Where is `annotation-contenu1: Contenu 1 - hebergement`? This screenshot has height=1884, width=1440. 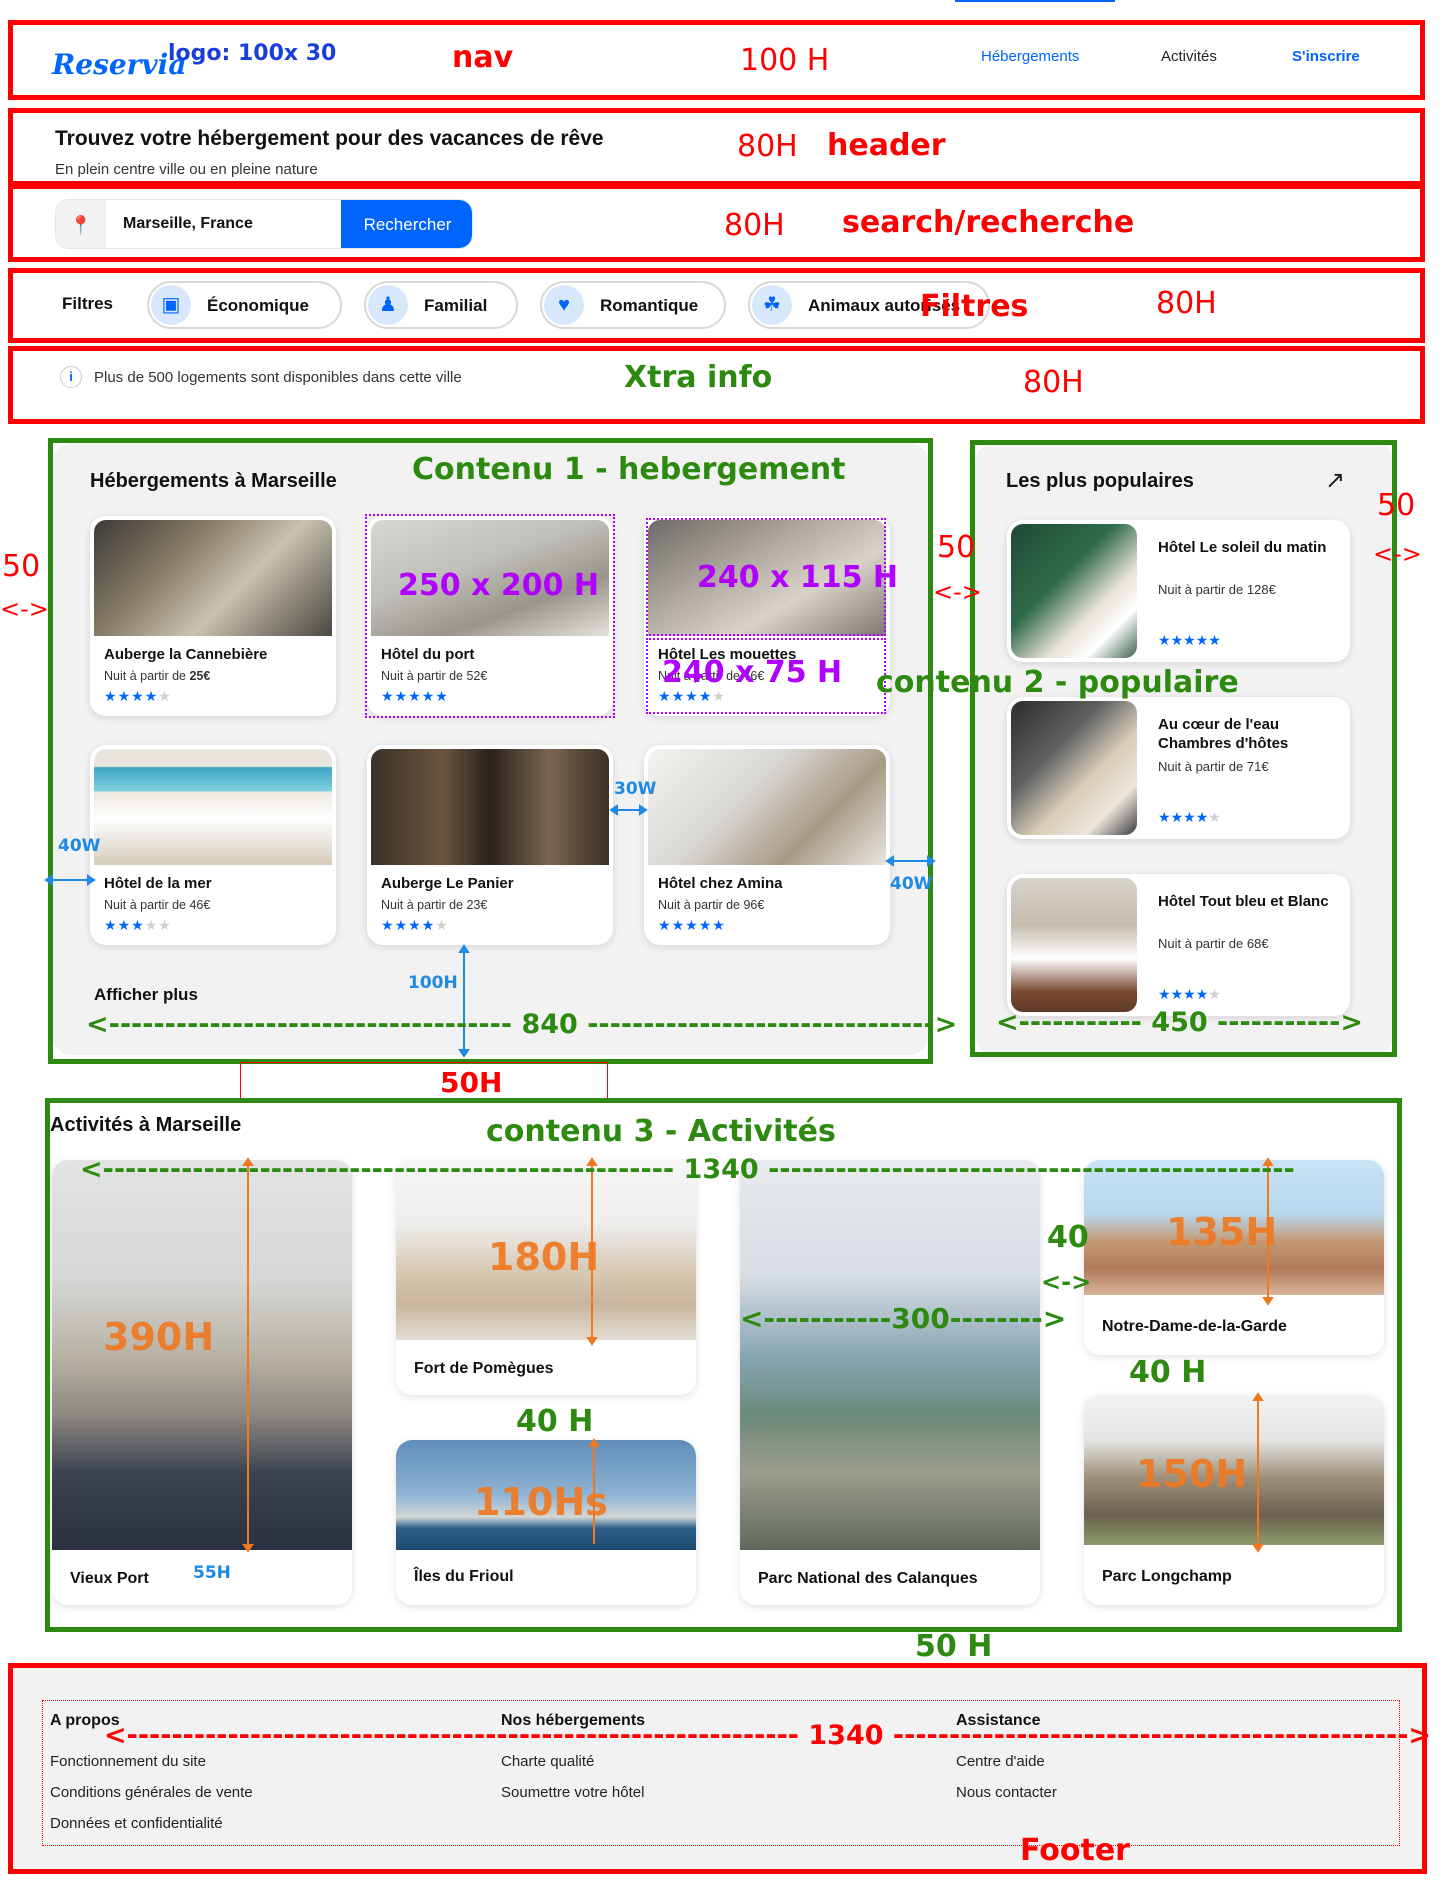
annotation-contenu1: Contenu 1 - hebergement is located at coordinates (629, 469).